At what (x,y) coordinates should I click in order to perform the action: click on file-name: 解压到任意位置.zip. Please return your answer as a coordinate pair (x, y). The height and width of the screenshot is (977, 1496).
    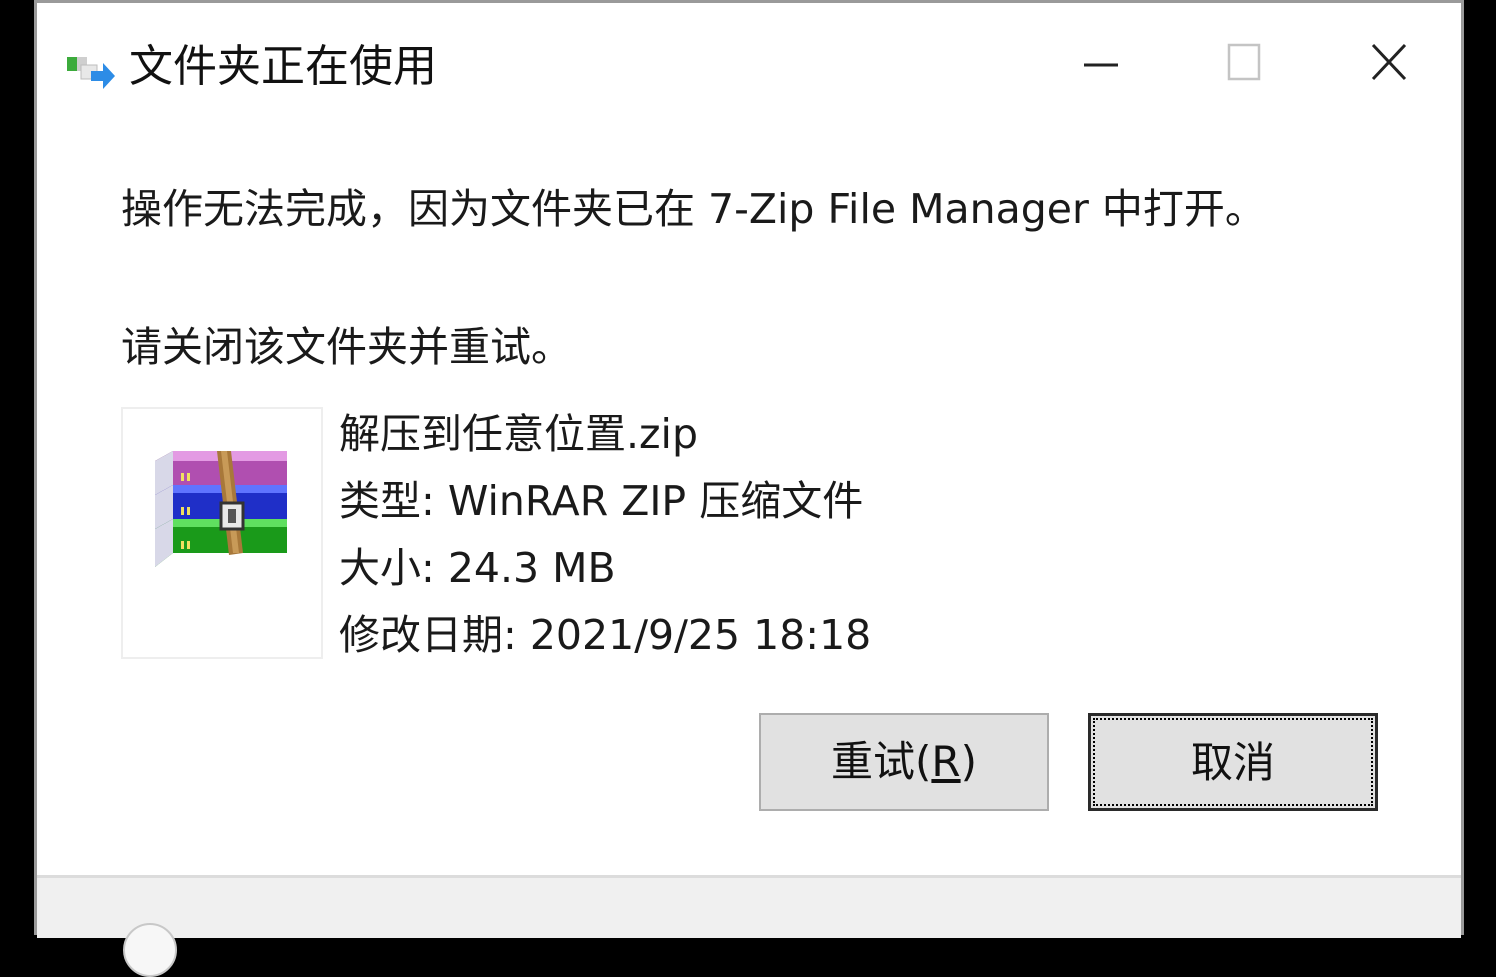
    Looking at the image, I should click on (518, 434).